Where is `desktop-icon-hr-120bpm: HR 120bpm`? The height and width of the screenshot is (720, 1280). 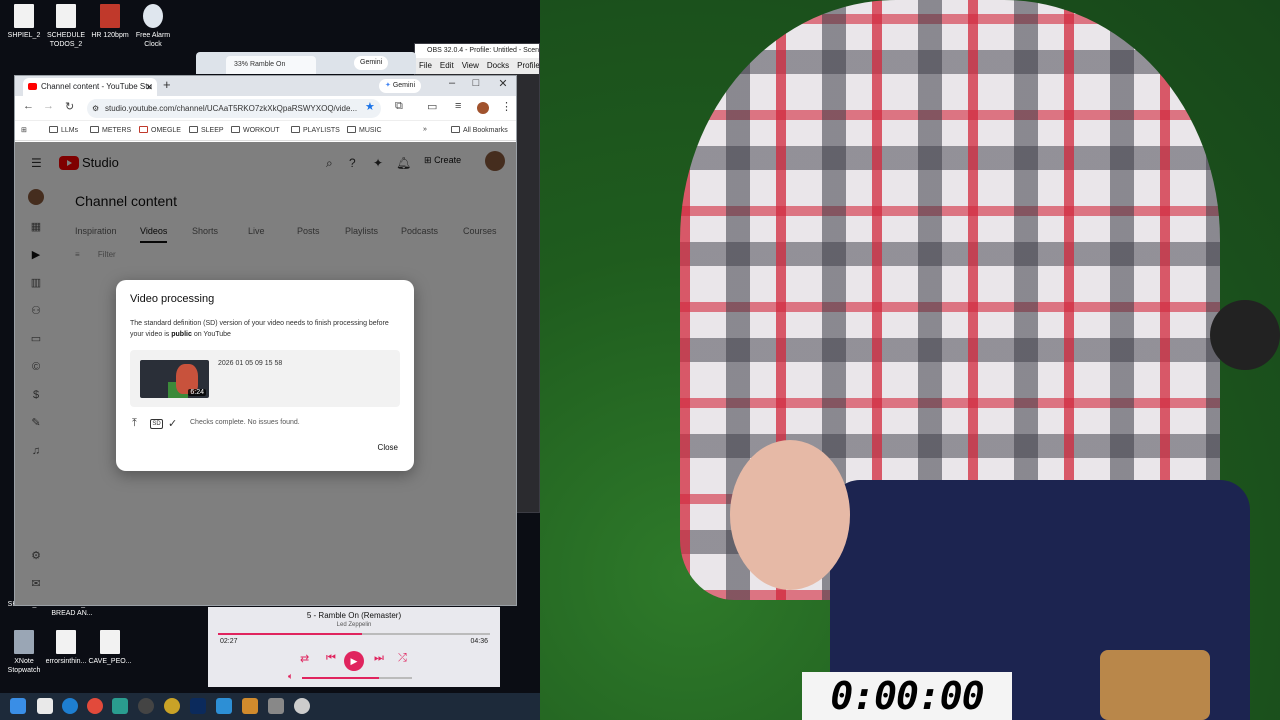
desktop-icon-hr-120bpm: HR 120bpm is located at coordinates (110, 22).